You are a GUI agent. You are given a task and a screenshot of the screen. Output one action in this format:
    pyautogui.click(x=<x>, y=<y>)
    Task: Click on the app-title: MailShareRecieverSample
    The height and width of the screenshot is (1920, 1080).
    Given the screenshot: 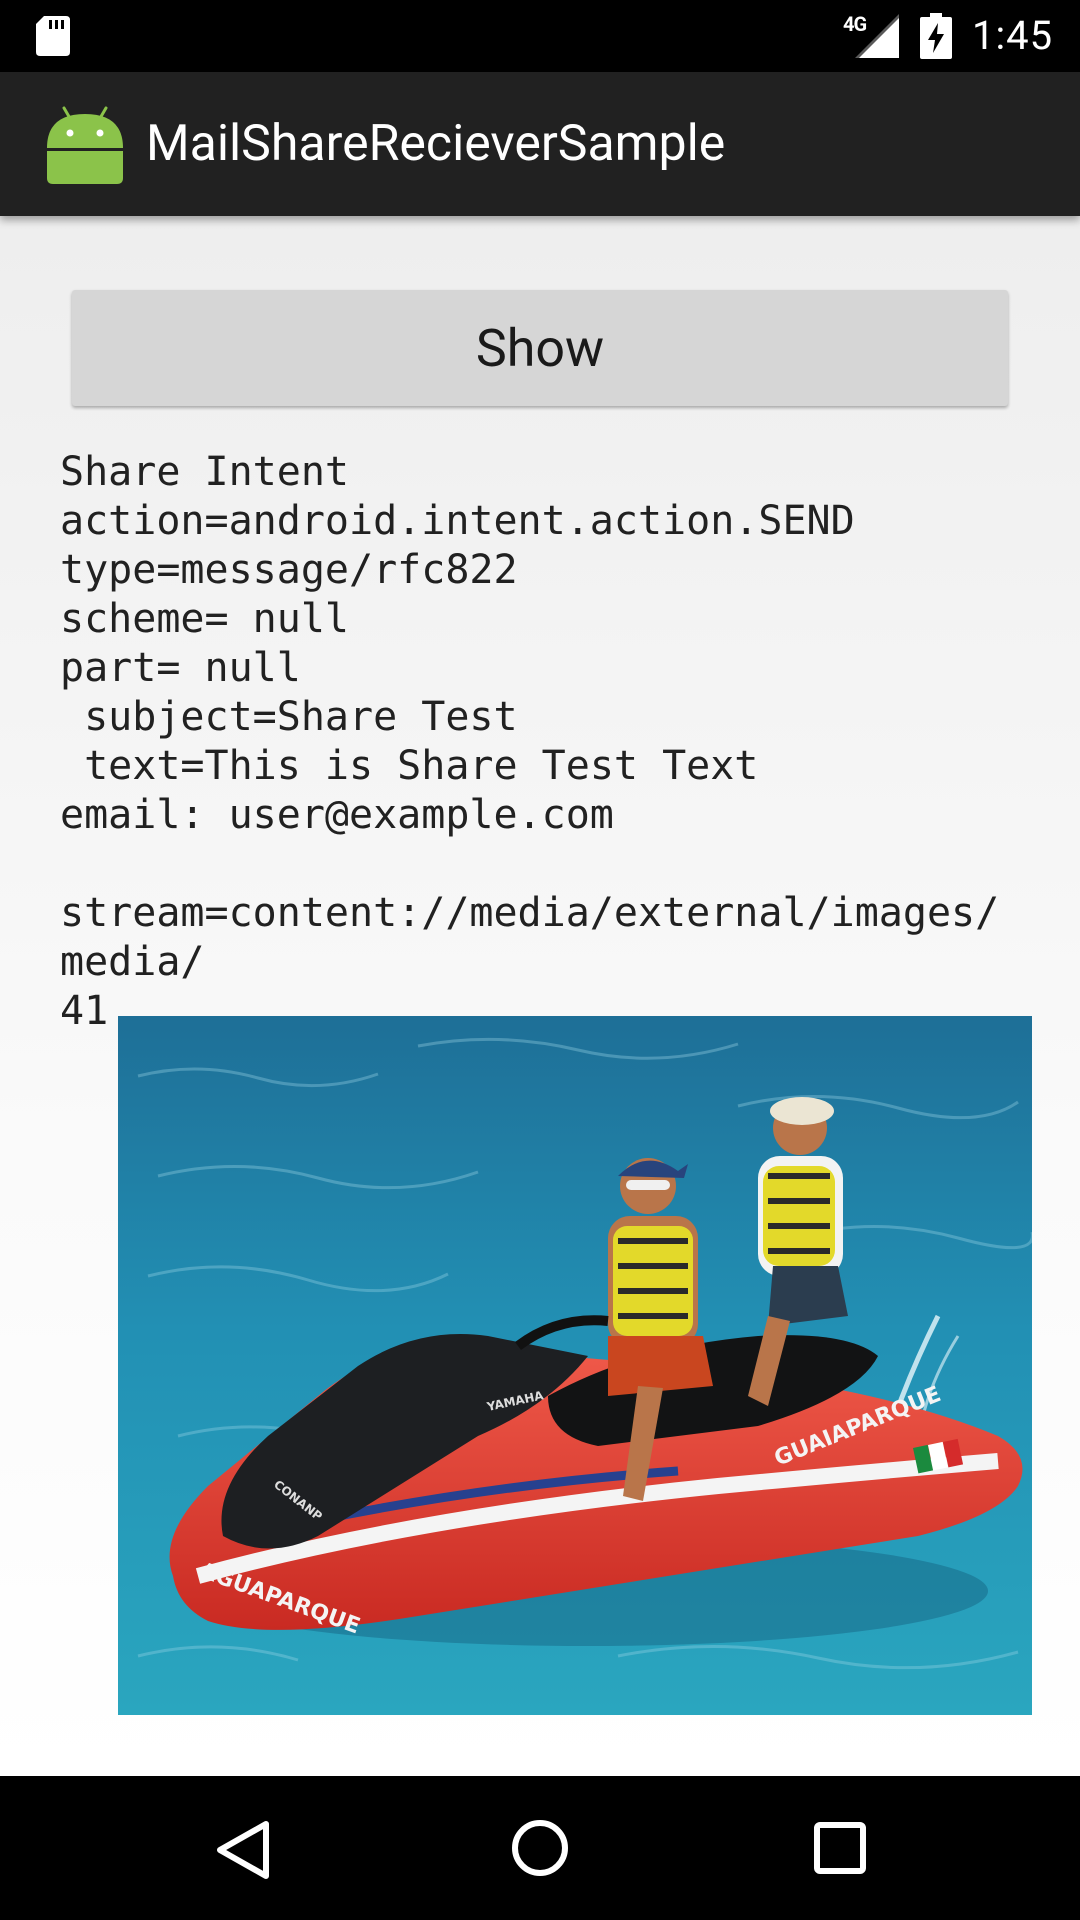 What is the action you would take?
    pyautogui.click(x=436, y=144)
    